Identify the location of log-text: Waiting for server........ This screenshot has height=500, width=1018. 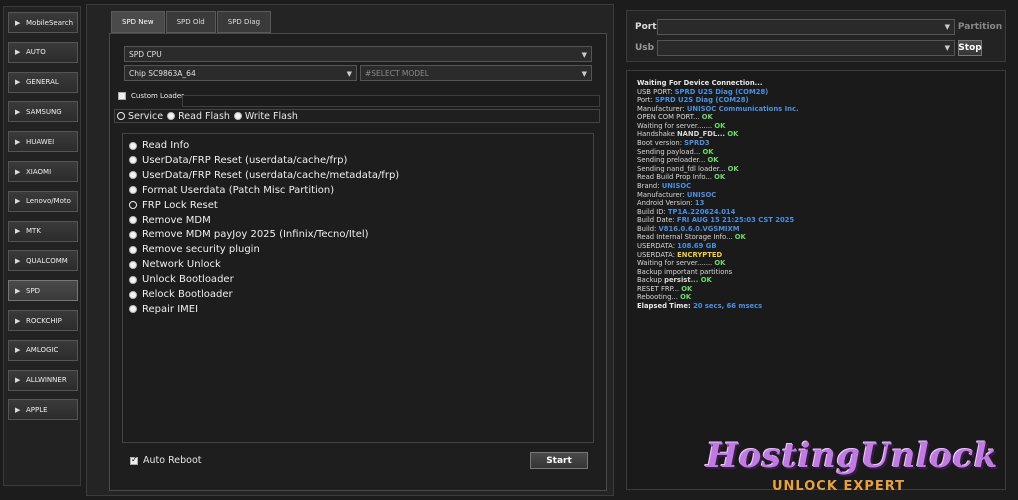
(676, 125).